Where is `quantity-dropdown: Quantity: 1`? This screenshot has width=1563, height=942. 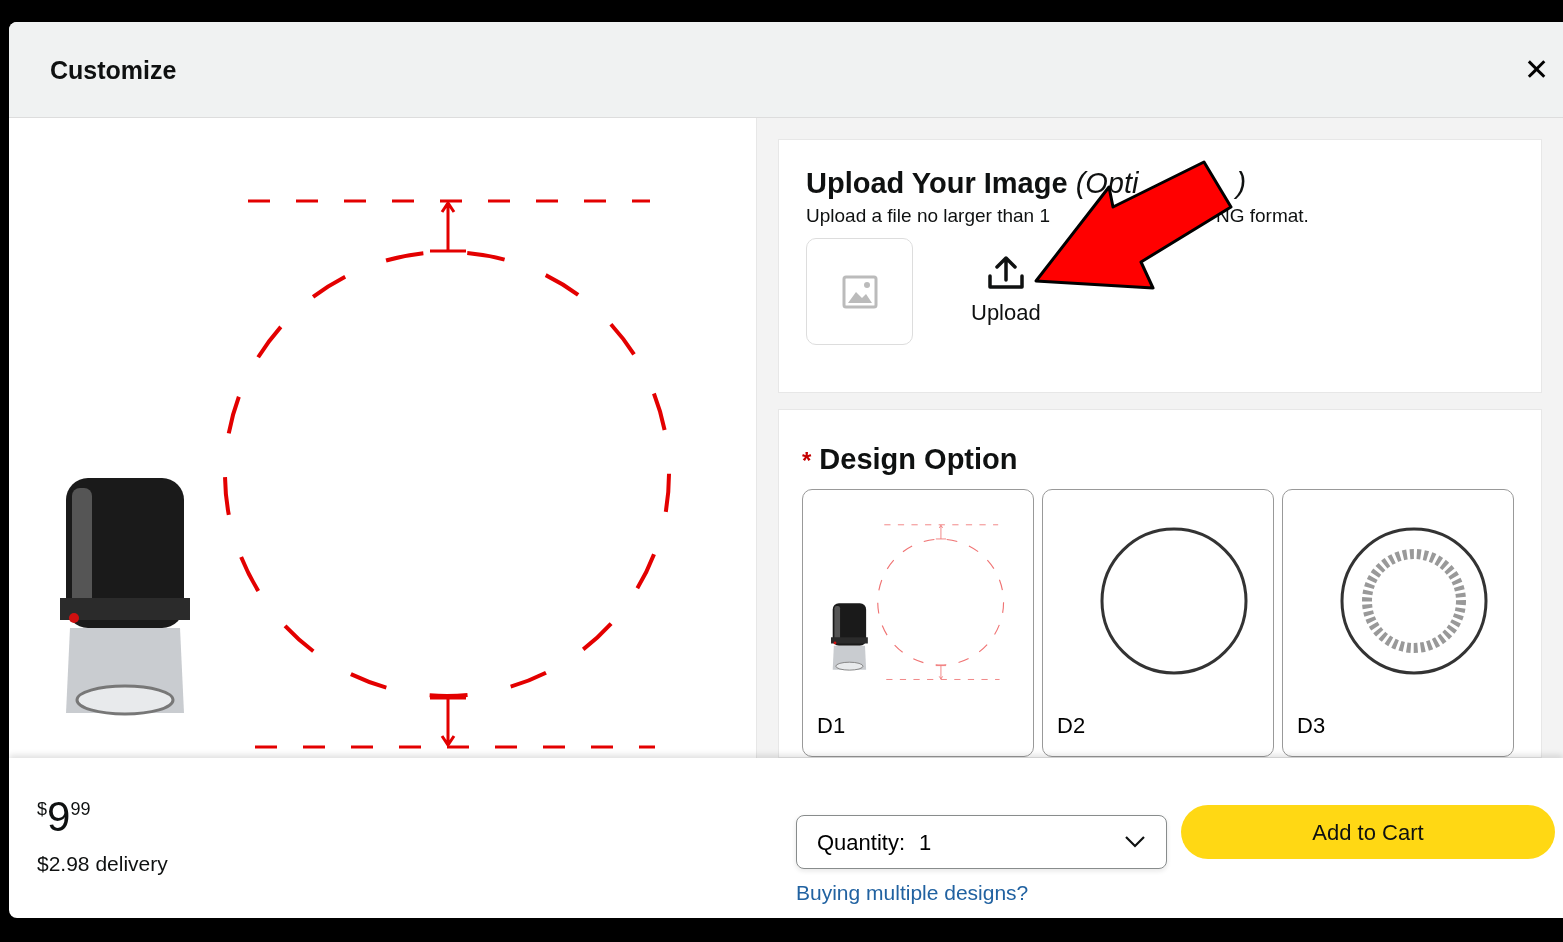
quantity-dropdown: Quantity: 1 is located at coordinates (981, 842).